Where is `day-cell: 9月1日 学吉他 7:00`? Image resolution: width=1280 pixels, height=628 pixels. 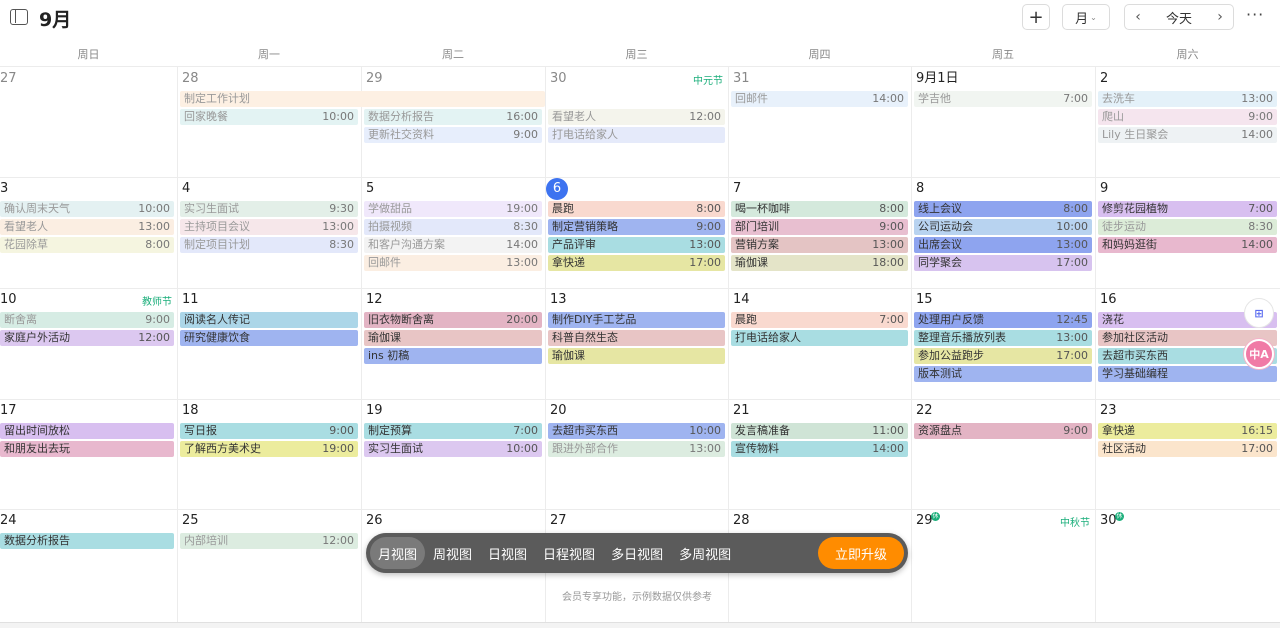
day-cell: 9月1日 学吉他 7:00 is located at coordinates (1003, 122).